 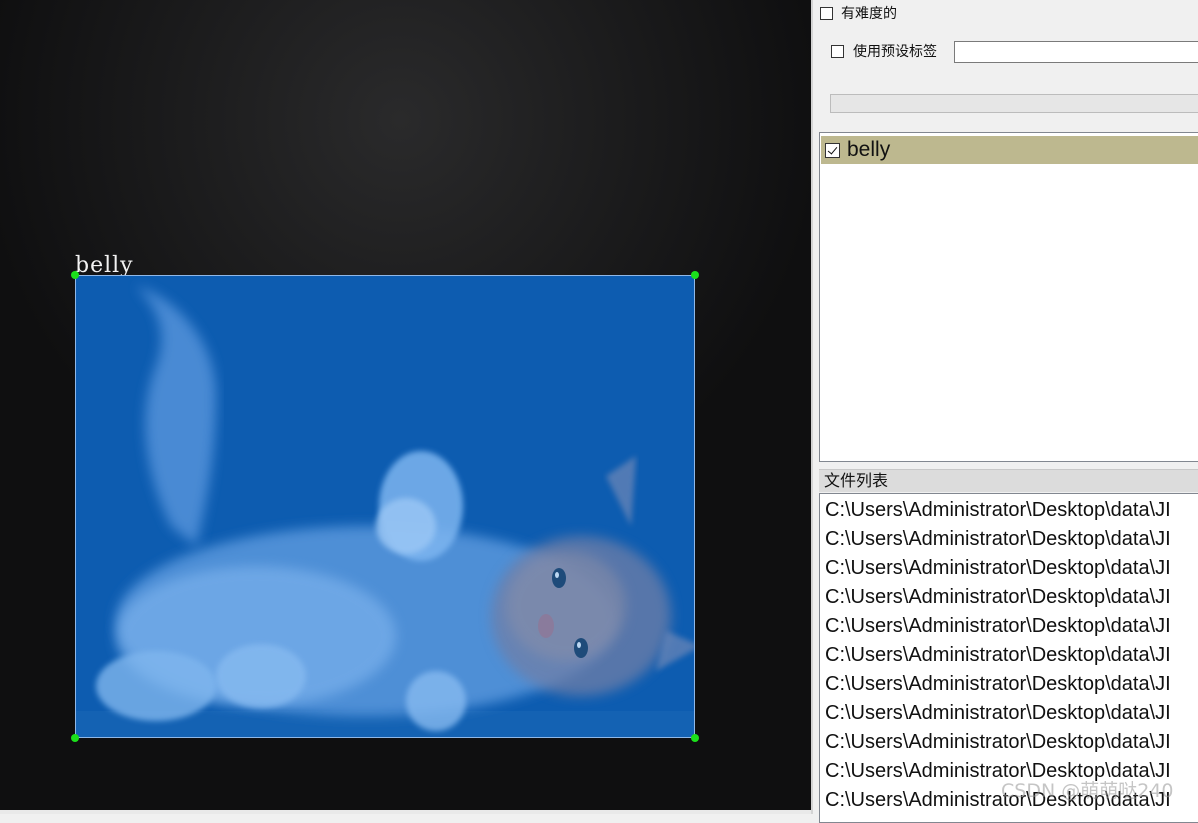 I want to click on preset-label-input, so click(x=1076, y=52).